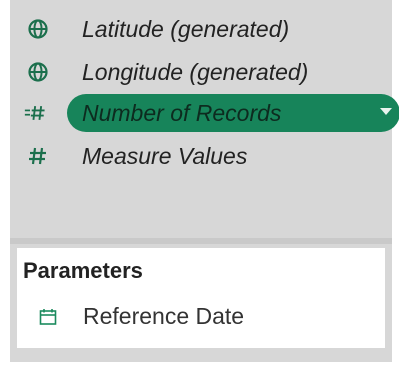 The image size is (399, 370). Describe the element at coordinates (48, 317) in the screenshot. I see `calendar-icon` at that location.